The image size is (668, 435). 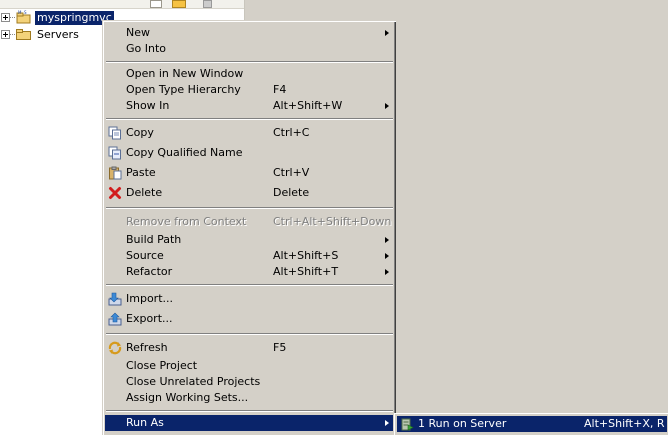 What do you see at coordinates (115, 193) in the screenshot?
I see `delete-icon` at bounding box center [115, 193].